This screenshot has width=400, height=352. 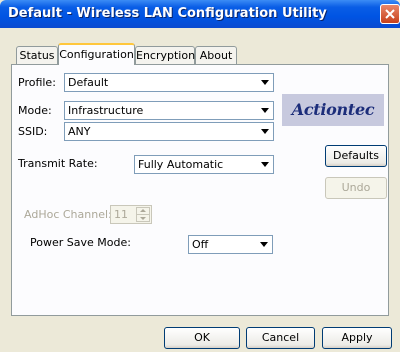 What do you see at coordinates (280, 338) in the screenshot?
I see `cancel-button: Cancel` at bounding box center [280, 338].